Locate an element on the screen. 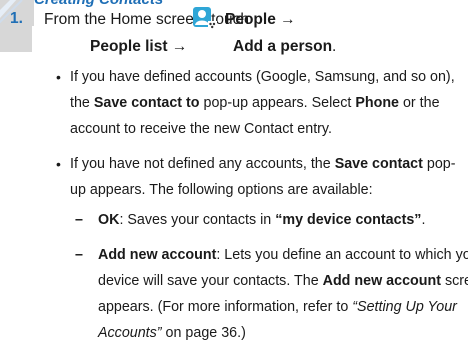 This screenshot has width=468, height=362. people-list-label-group: People list → is located at coordinates (138, 47).